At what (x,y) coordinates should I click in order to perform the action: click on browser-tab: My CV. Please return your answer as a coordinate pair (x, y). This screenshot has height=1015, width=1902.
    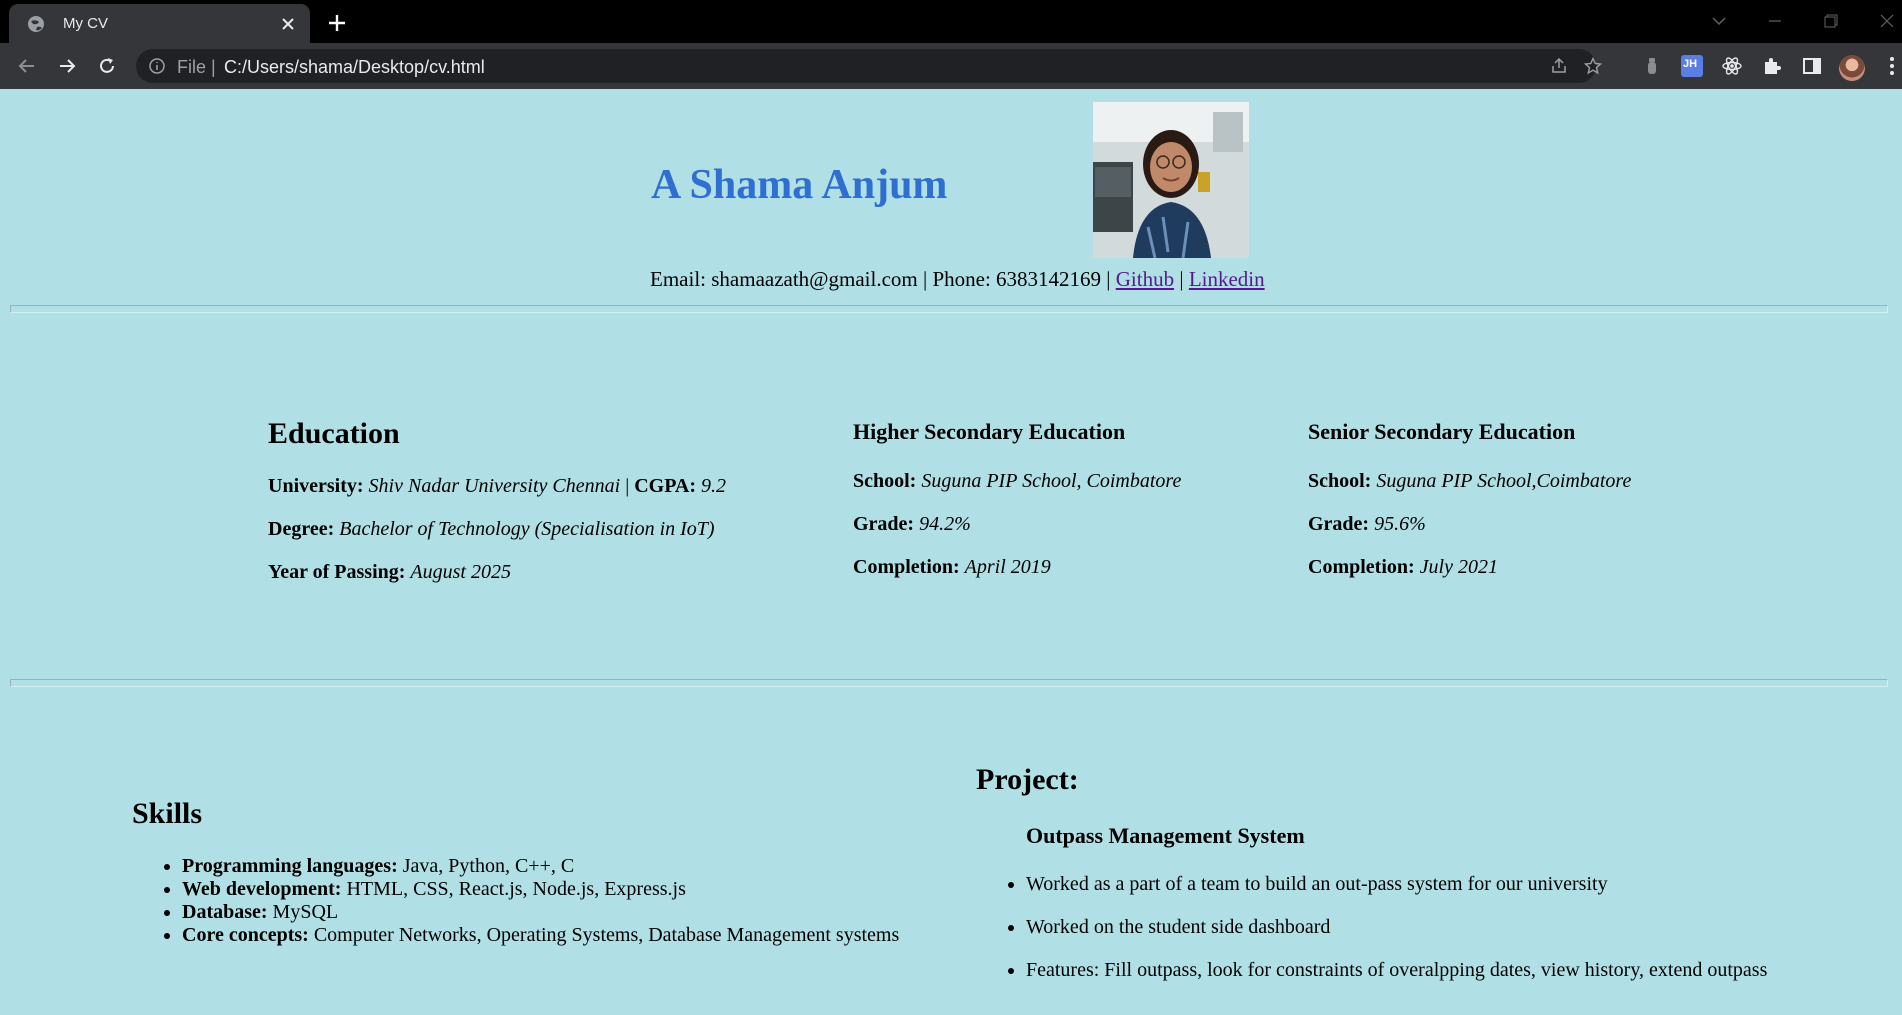
    Looking at the image, I should click on (159, 23).